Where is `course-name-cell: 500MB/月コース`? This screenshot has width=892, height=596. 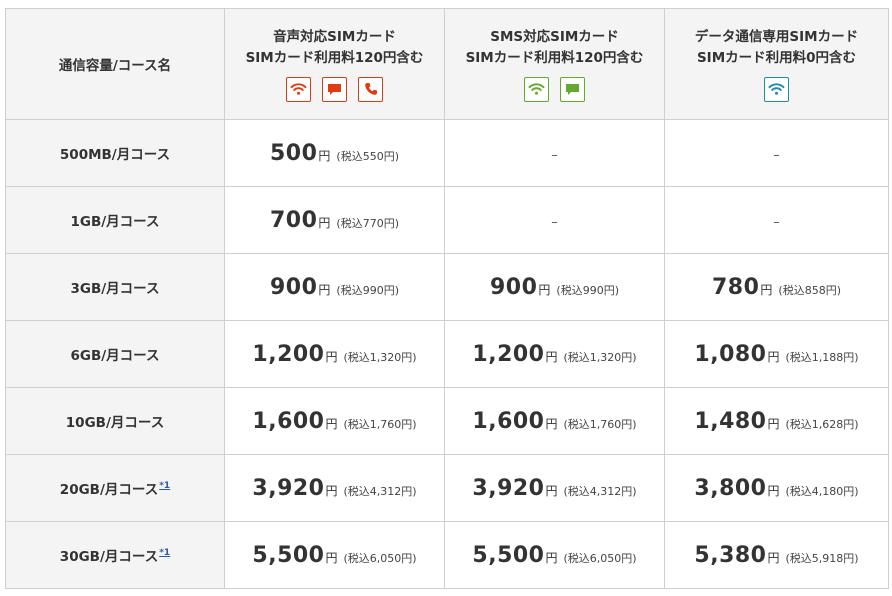
course-name-cell: 500MB/月コース is located at coordinates (115, 153).